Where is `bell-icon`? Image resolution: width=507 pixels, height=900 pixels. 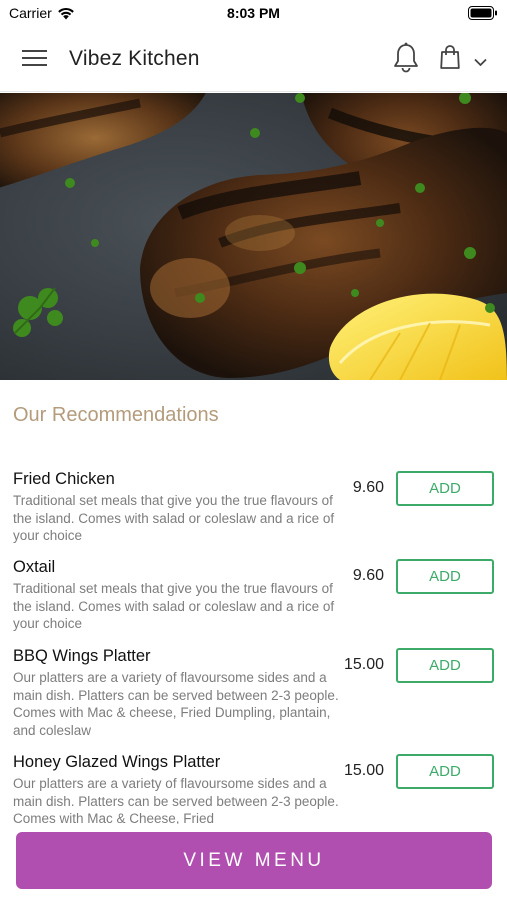
bell-icon is located at coordinates (406, 60).